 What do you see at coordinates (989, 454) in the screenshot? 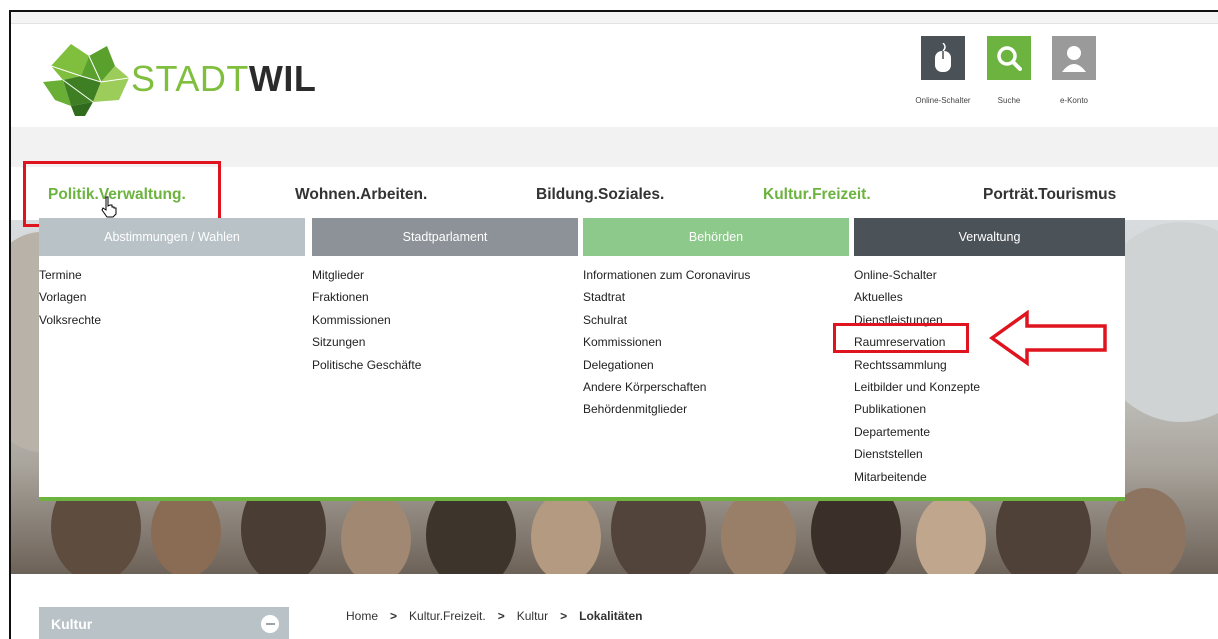
I see `menu-link-dienststellen: Dienststellen` at bounding box center [989, 454].